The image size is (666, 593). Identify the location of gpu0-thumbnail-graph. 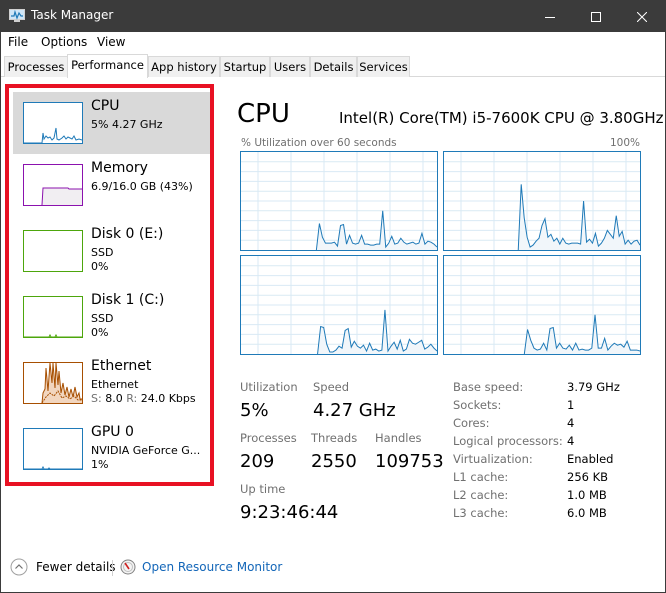
(53, 449).